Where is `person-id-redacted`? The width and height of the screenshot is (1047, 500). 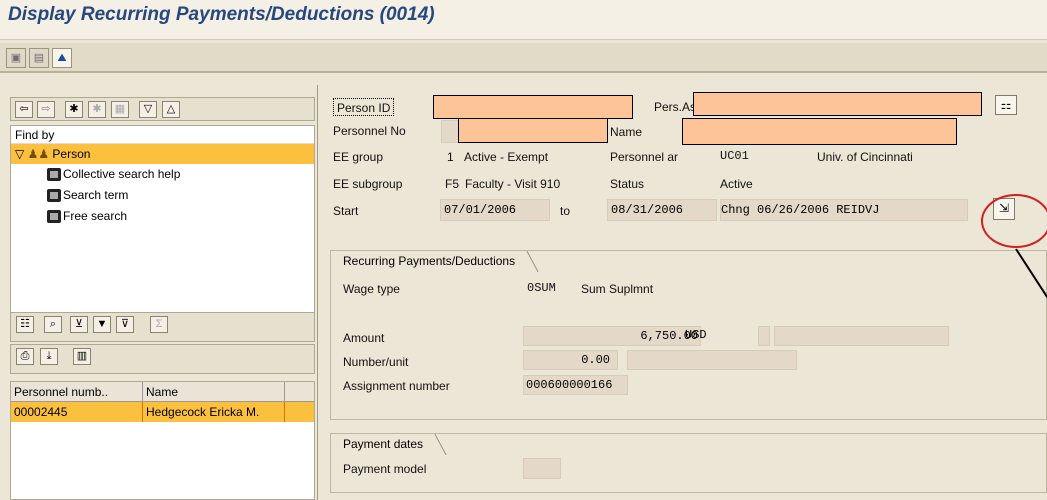 person-id-redacted is located at coordinates (533, 107).